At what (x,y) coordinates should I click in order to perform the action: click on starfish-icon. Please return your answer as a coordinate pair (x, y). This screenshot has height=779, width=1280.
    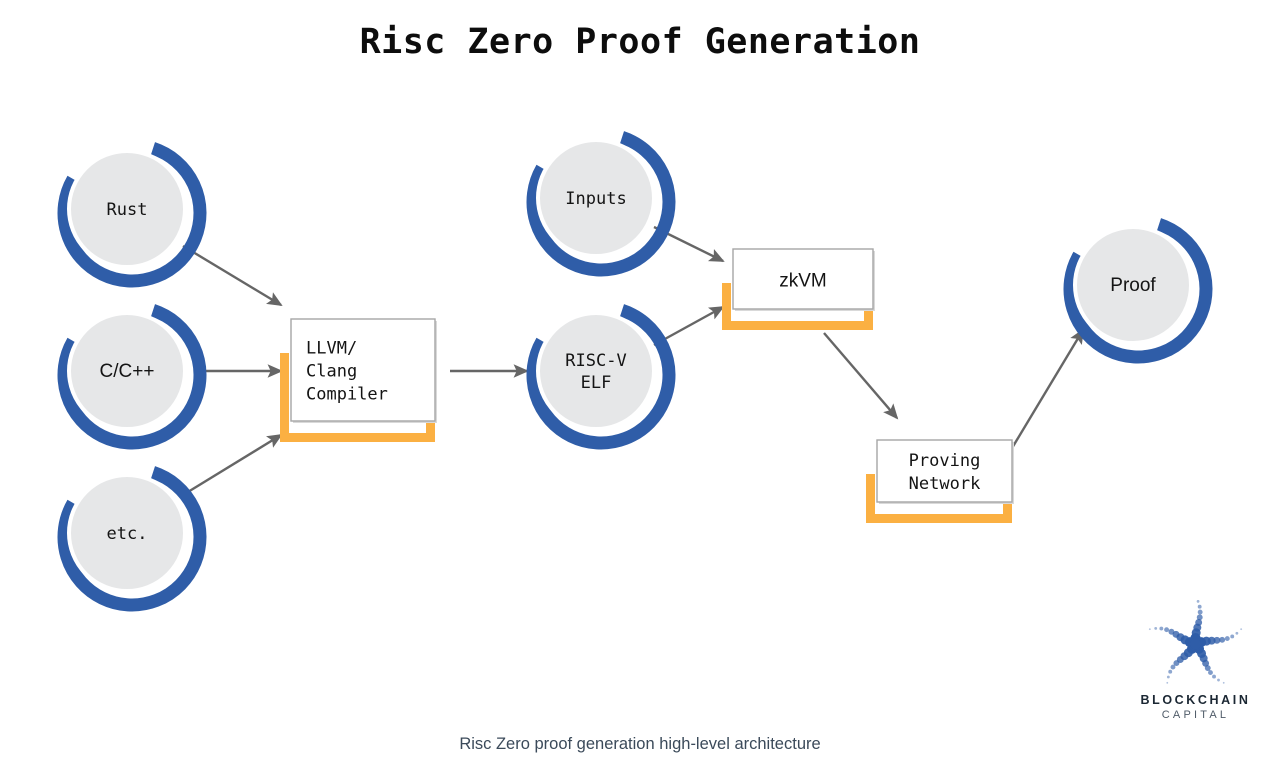
    Looking at the image, I should click on (1195, 639).